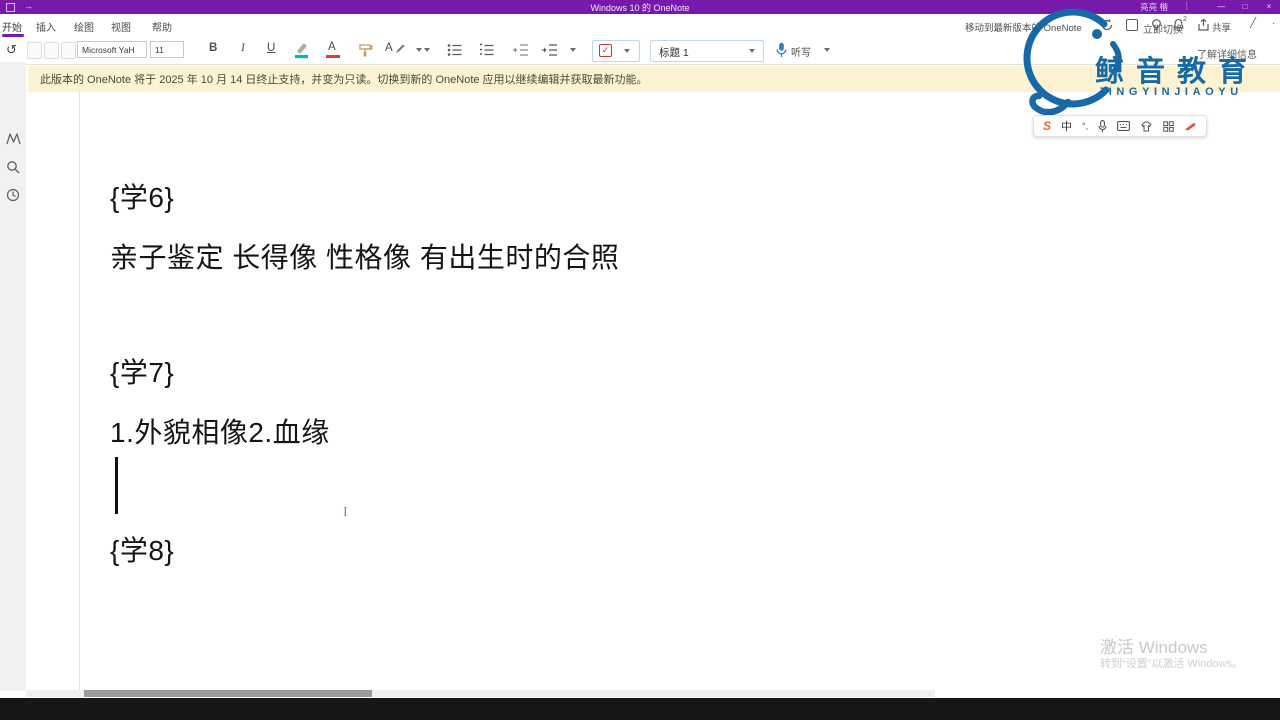 The width and height of the screenshot is (1280, 720). Describe the element at coordinates (345, 512) in the screenshot. I see `ibeam-cursor: I` at that location.